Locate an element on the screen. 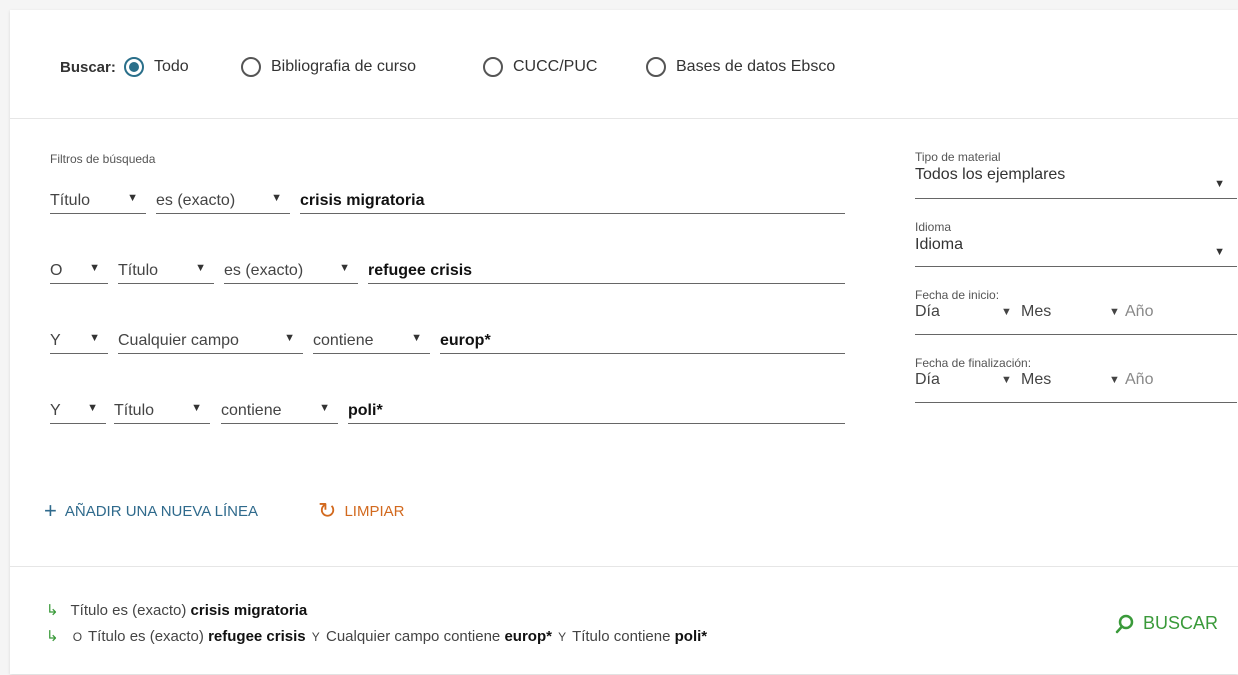 The image size is (1238, 675). search-icon is located at coordinates (1124, 623).